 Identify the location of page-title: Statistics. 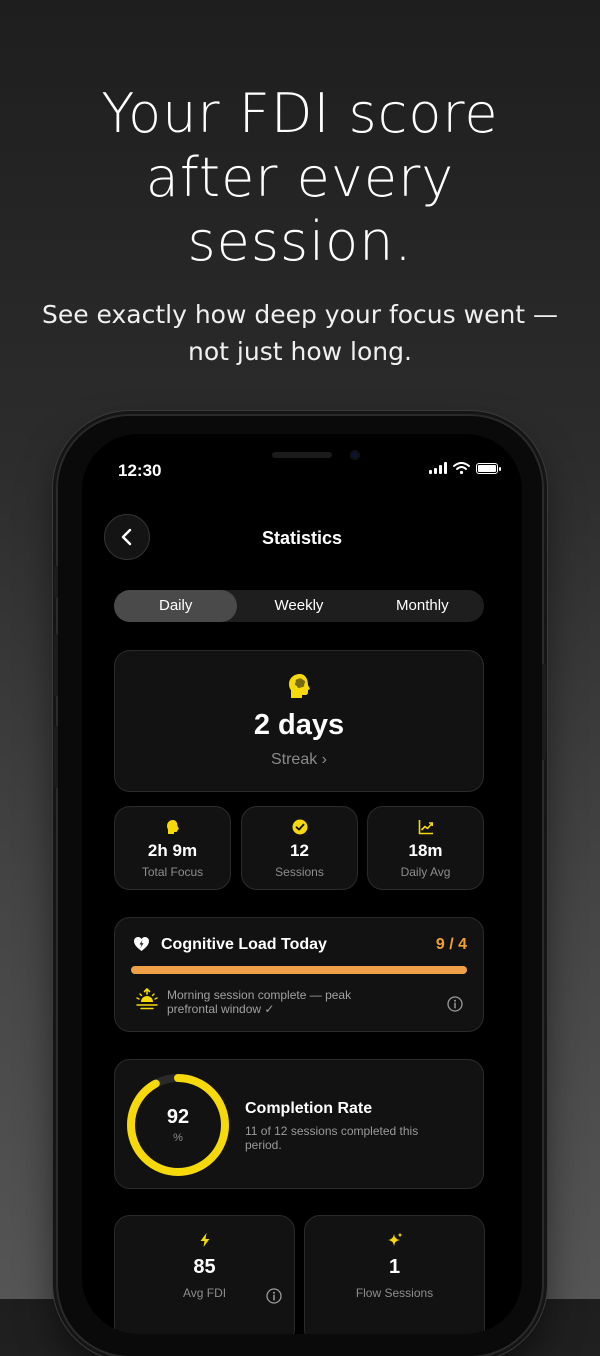
(302, 538).